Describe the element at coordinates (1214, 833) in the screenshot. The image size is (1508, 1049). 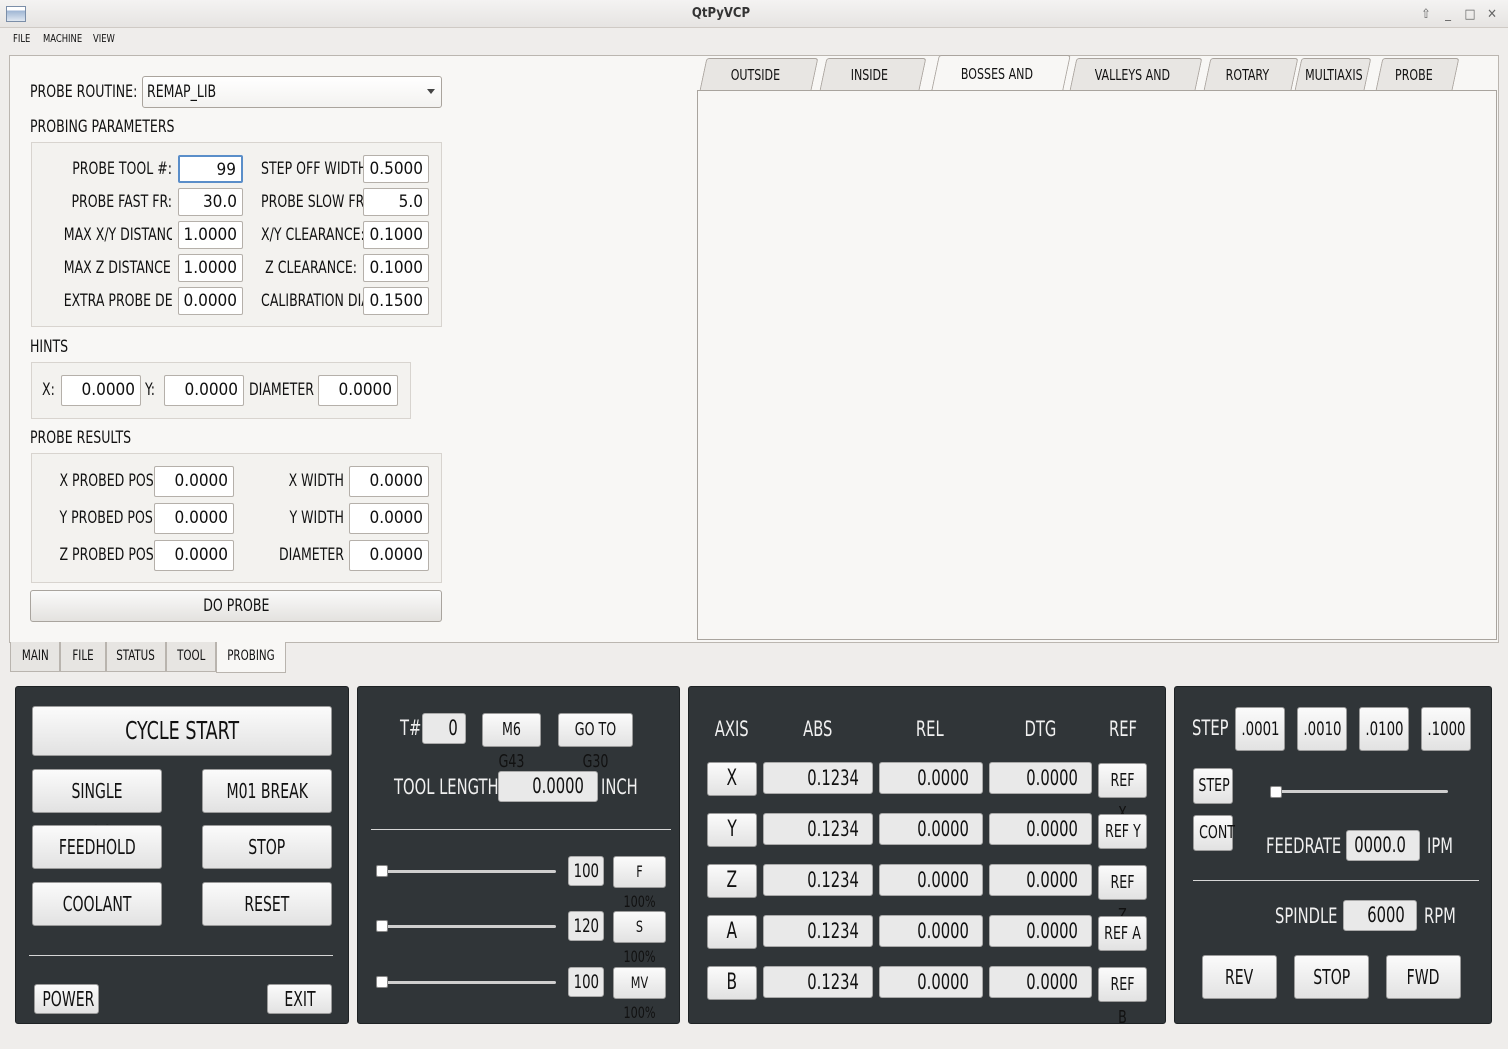
I see `continuous-mode-button: CONT` at that location.